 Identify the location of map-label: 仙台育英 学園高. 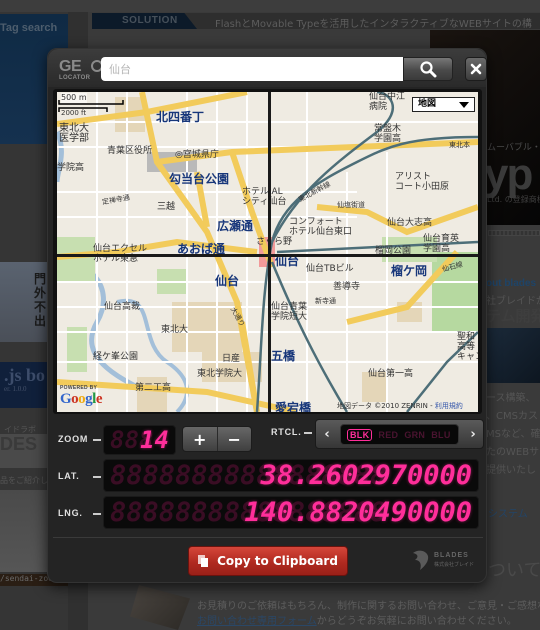
(441, 244).